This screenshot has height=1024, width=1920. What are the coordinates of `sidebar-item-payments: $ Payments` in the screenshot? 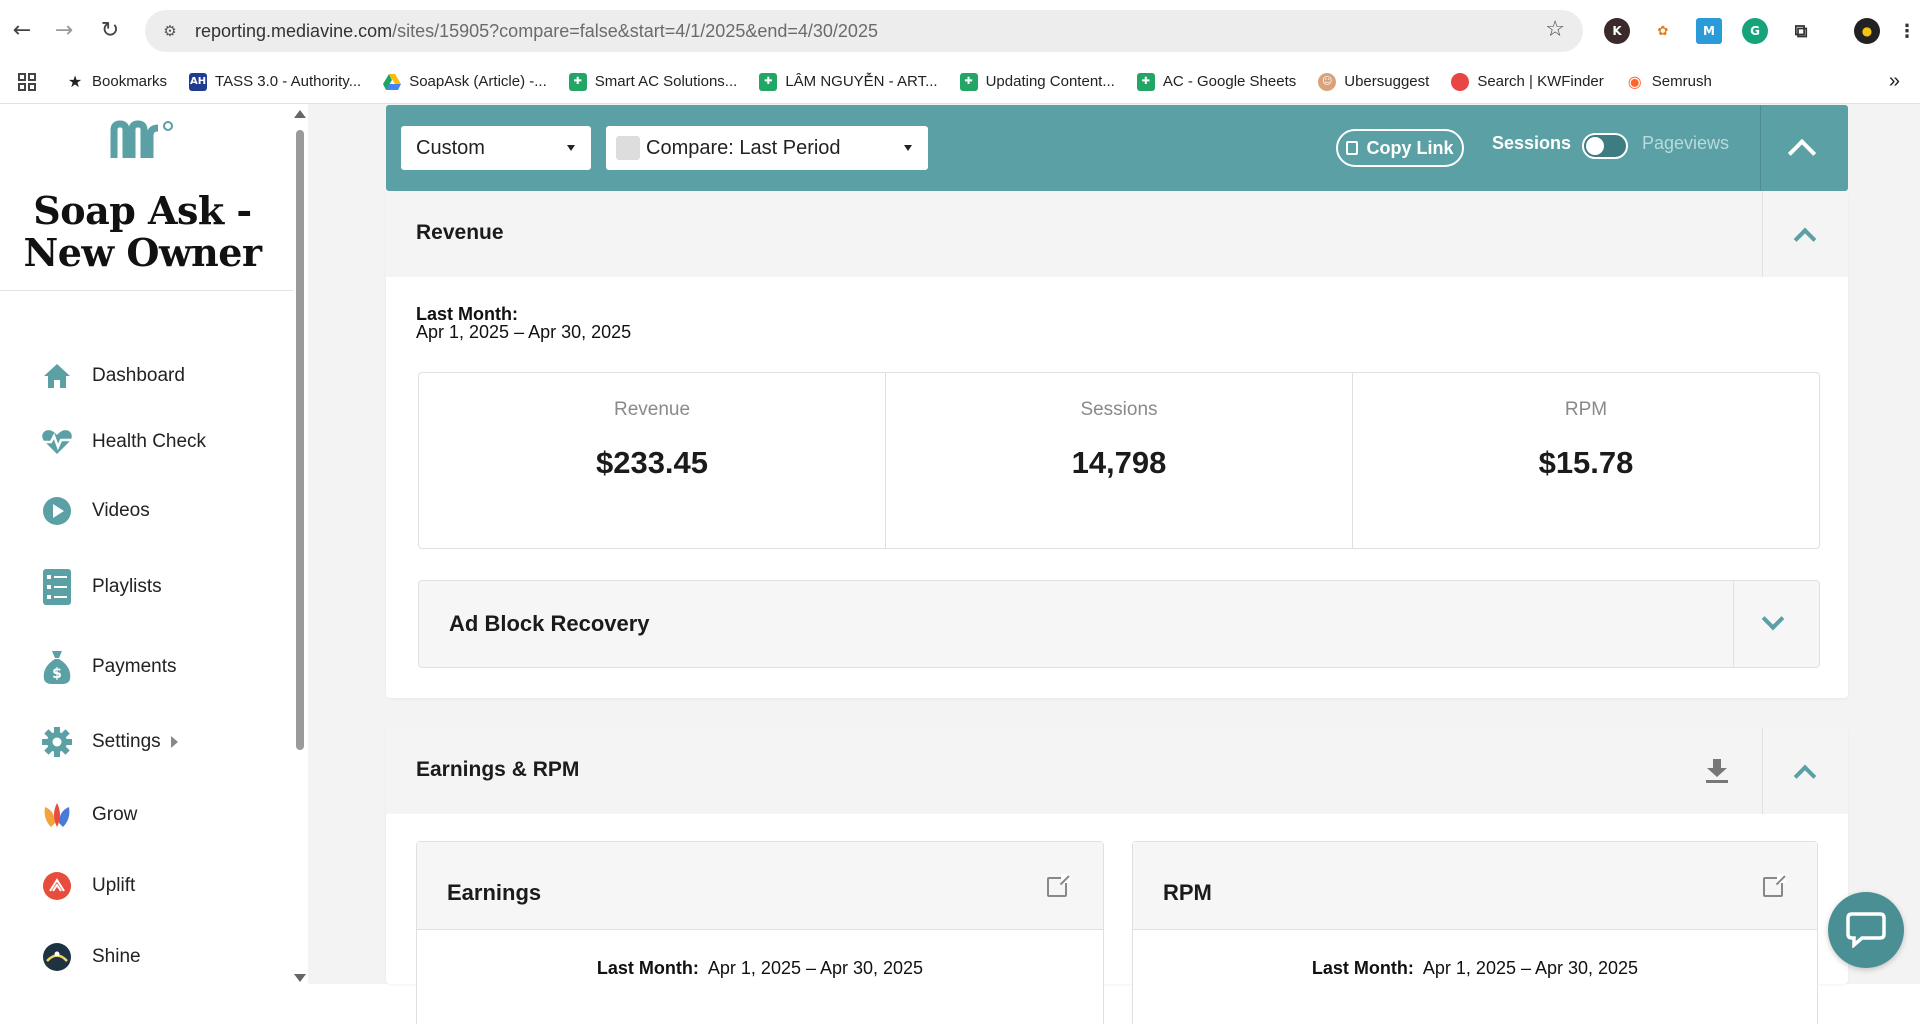 It's located at (108, 667).